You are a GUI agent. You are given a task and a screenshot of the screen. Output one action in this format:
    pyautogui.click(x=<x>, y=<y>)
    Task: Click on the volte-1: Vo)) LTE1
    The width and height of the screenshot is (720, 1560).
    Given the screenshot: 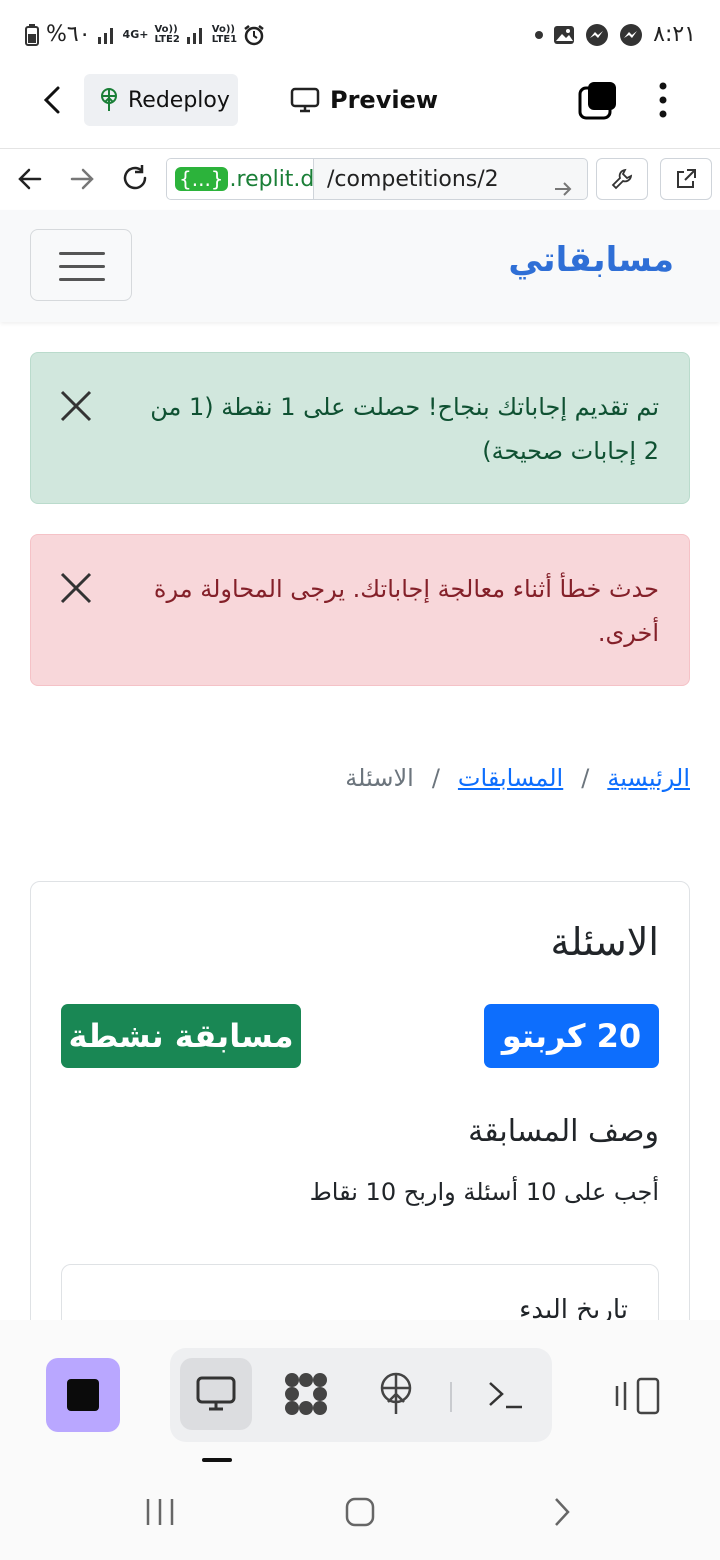 What is the action you would take?
    pyautogui.click(x=224, y=34)
    